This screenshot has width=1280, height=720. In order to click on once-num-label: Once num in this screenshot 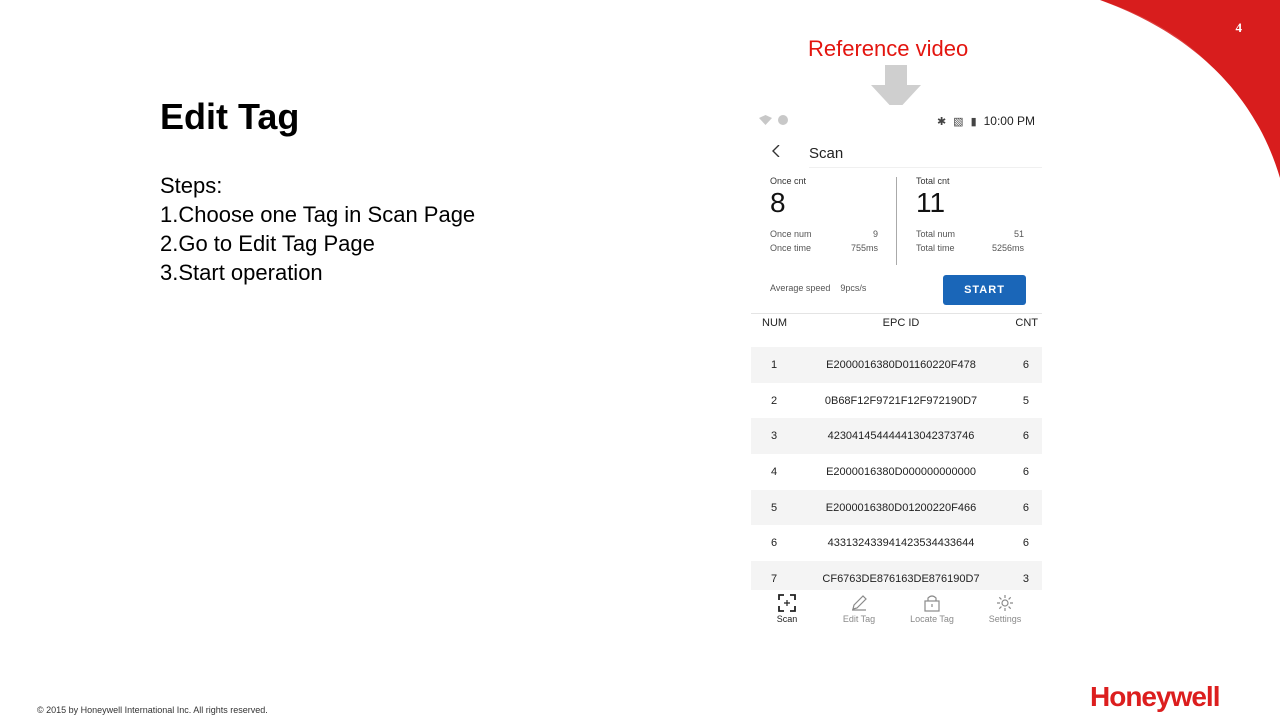, I will do `click(791, 234)`.